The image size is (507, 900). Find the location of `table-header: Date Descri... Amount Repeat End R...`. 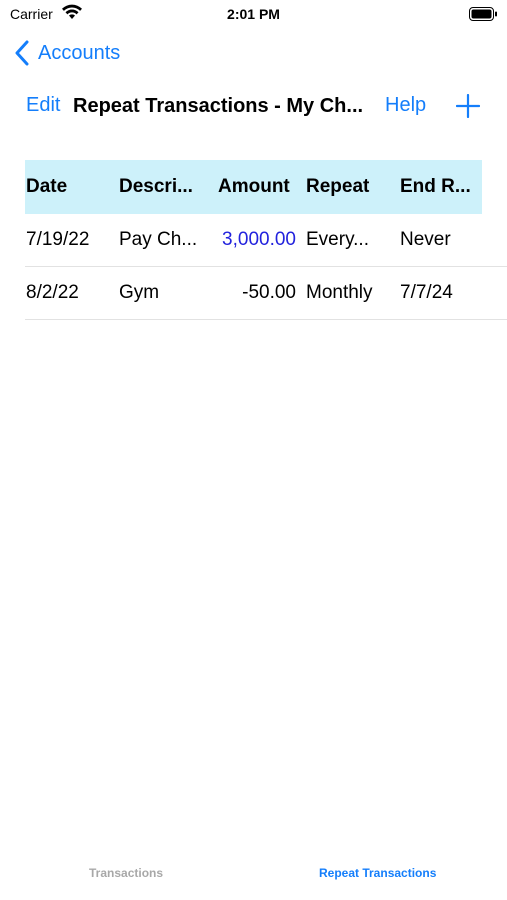

table-header: Date Descri... Amount Repeat End R... is located at coordinates (253, 187).